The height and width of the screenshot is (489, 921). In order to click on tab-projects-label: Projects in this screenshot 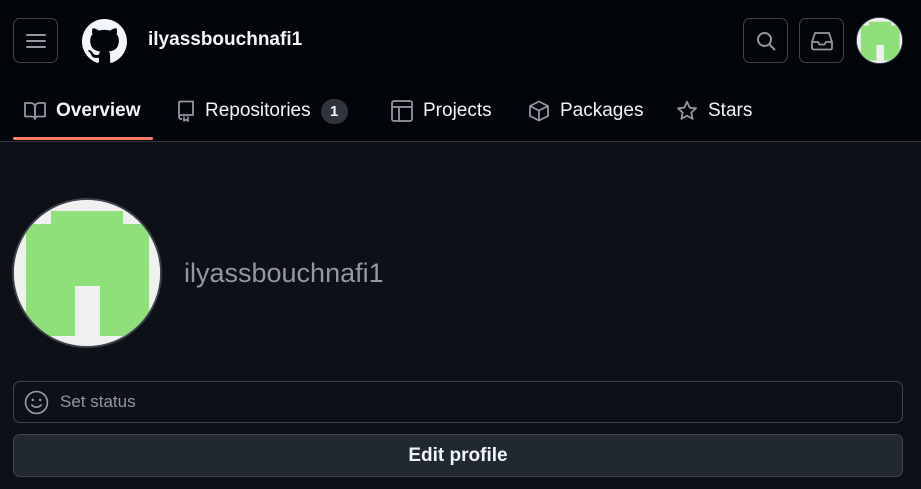, I will do `click(457, 110)`.